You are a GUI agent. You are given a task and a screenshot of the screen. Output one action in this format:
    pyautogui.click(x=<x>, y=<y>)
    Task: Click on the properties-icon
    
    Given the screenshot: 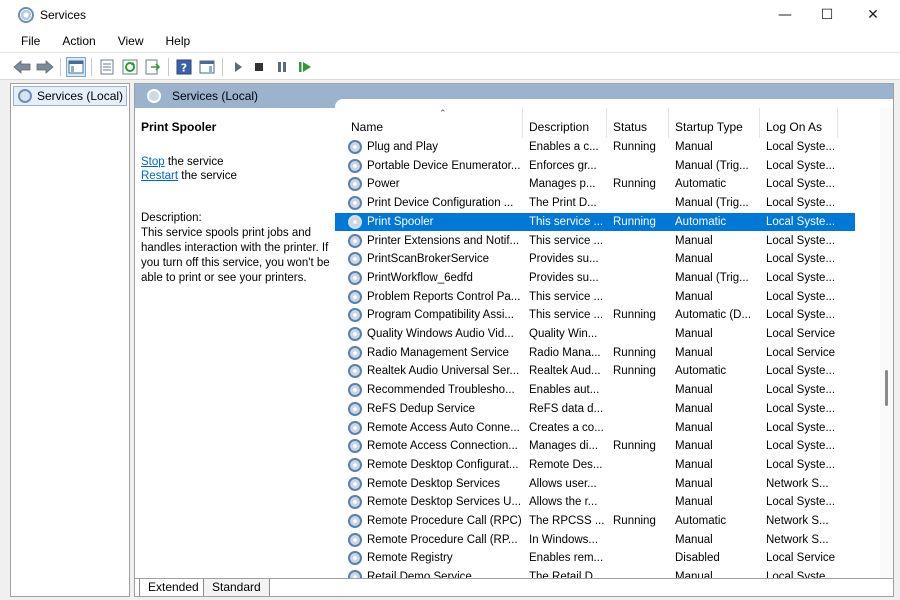 What is the action you would take?
    pyautogui.click(x=107, y=67)
    